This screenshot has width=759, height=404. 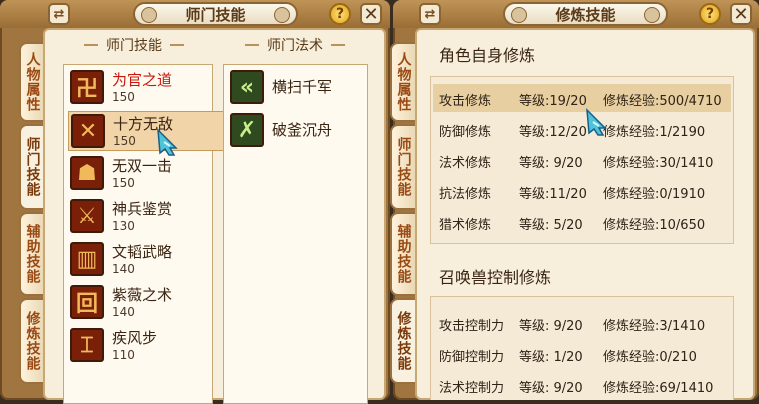 I want to click on skill-name: 文韬武略, so click(x=142, y=252).